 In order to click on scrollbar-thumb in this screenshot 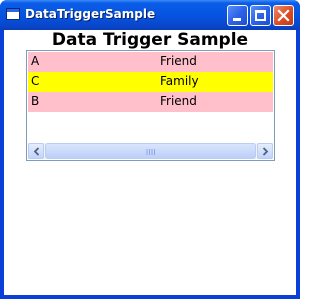, I will do `click(150, 151)`.